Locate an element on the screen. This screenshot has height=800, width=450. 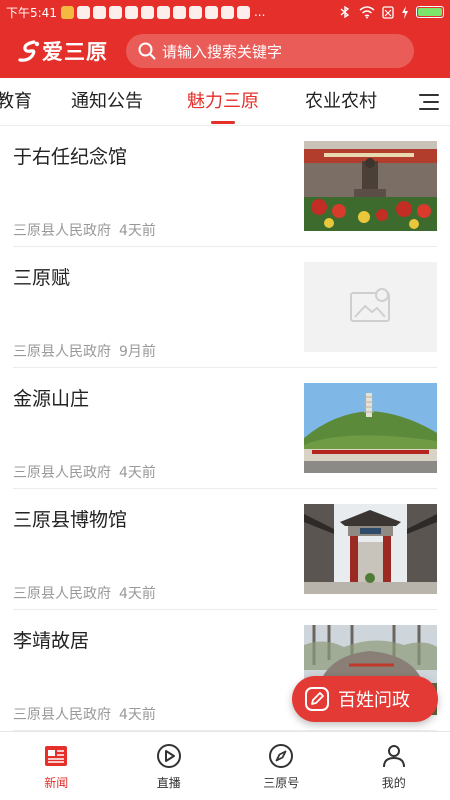
bottom-nav: 新闻 直播 三原号 我的 is located at coordinates (225, 765).